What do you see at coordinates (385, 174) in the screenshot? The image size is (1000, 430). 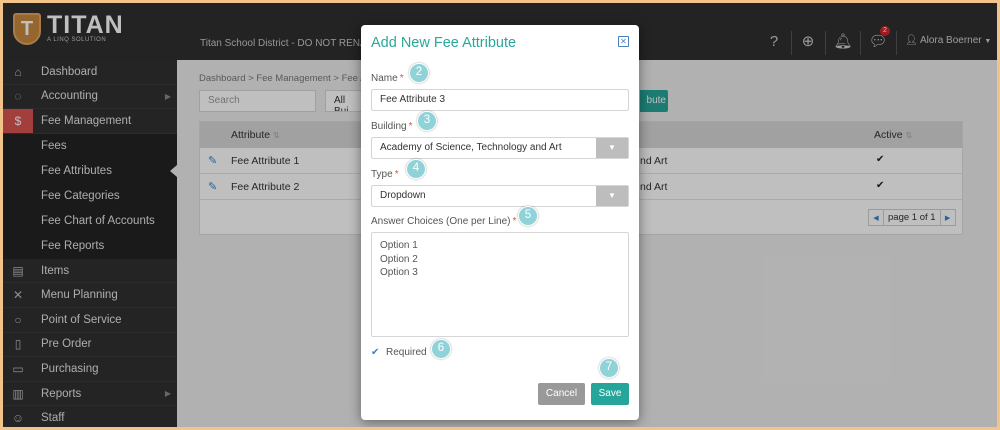 I see `type-label: Type *` at bounding box center [385, 174].